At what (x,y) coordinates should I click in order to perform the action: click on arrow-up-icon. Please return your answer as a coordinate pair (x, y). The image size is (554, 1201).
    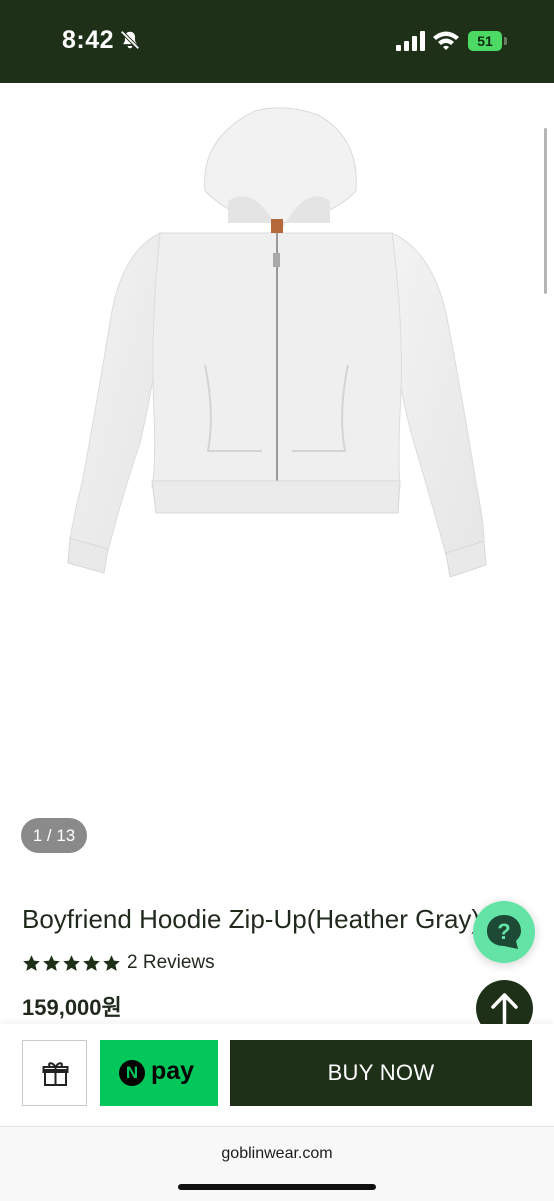
    Looking at the image, I should click on (504, 1009).